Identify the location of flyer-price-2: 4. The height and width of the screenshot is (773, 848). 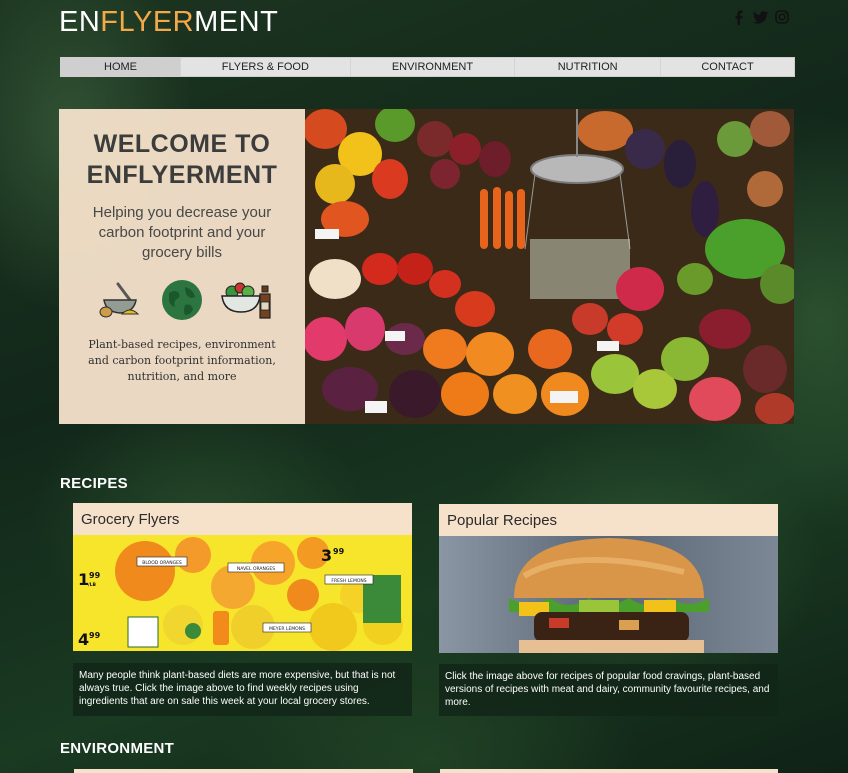
(83, 639).